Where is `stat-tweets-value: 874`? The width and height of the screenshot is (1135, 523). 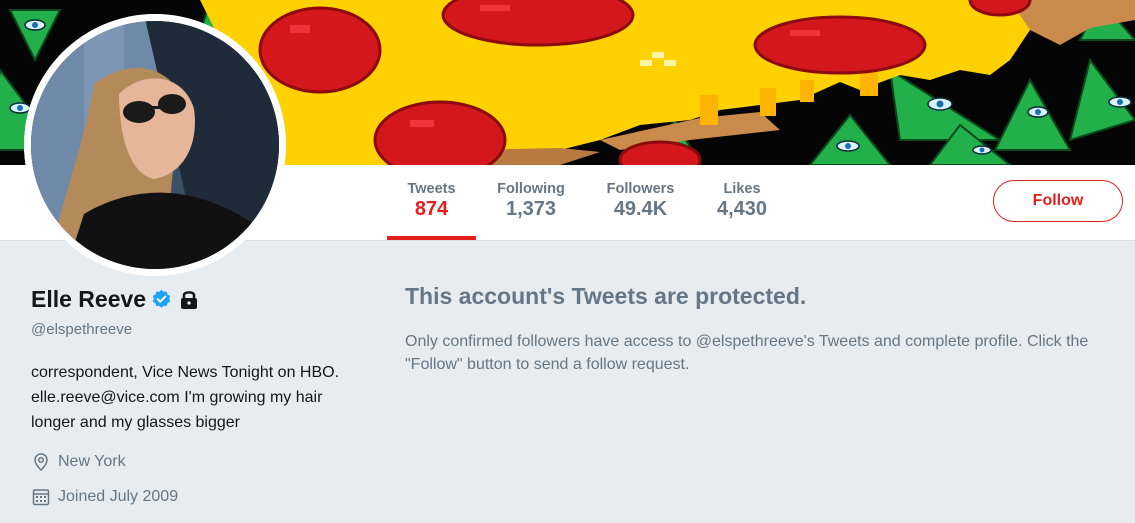 stat-tweets-value: 874 is located at coordinates (431, 209).